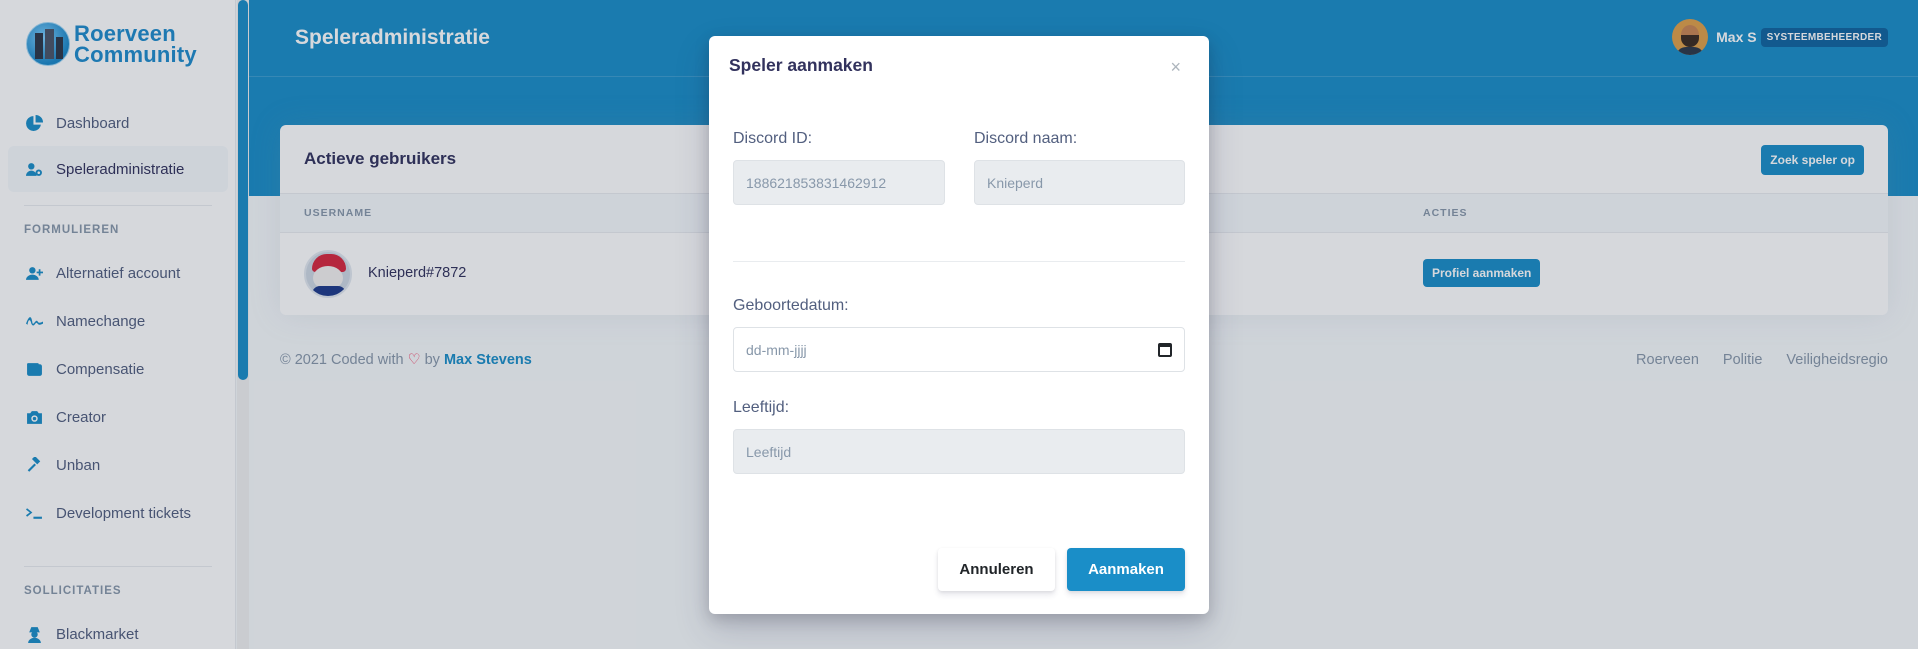 Image resolution: width=1918 pixels, height=649 pixels. I want to click on discord-name-label: Discord naam:, so click(1026, 138).